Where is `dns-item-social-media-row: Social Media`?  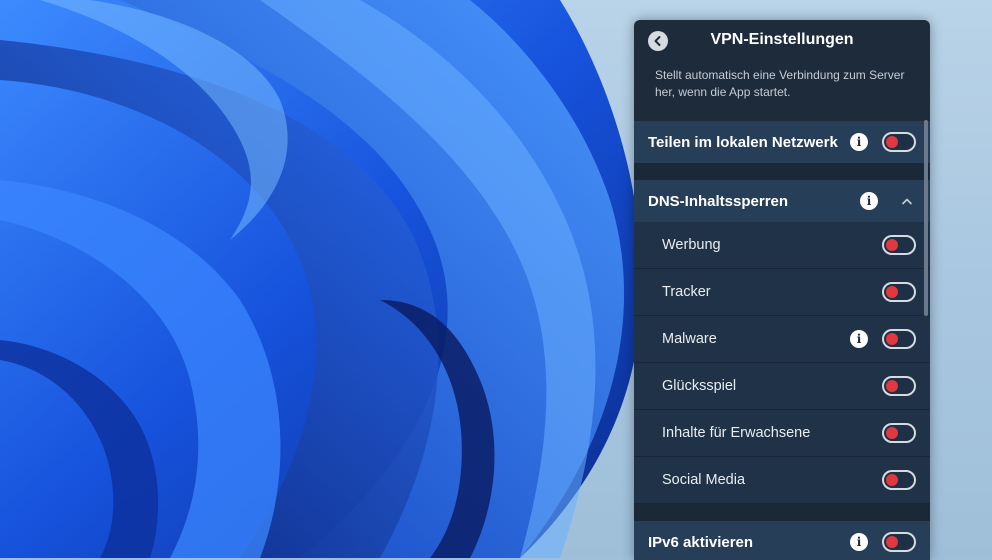
dns-item-social-media-row: Social Media is located at coordinates (782, 480).